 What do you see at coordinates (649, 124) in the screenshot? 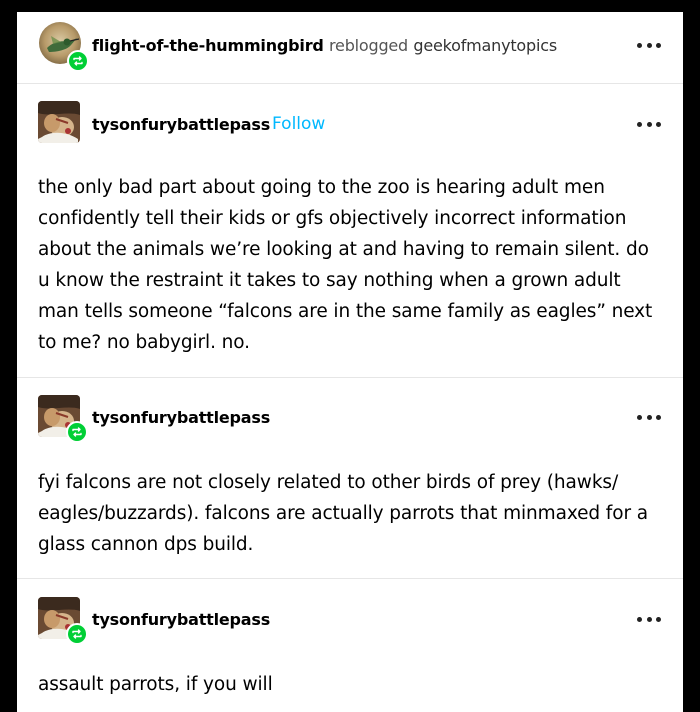
I see `post-1-more-dots-icon` at bounding box center [649, 124].